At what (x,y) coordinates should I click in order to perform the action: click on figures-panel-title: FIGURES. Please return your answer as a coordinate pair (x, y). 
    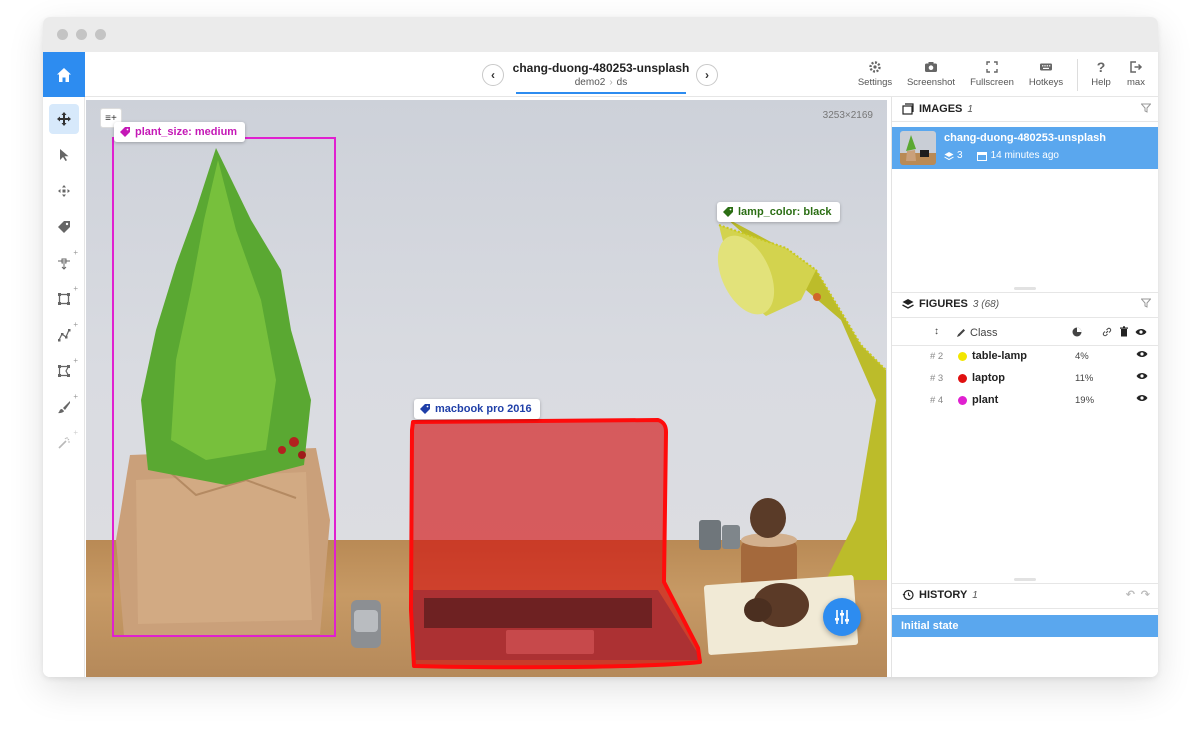
    Looking at the image, I should click on (943, 304).